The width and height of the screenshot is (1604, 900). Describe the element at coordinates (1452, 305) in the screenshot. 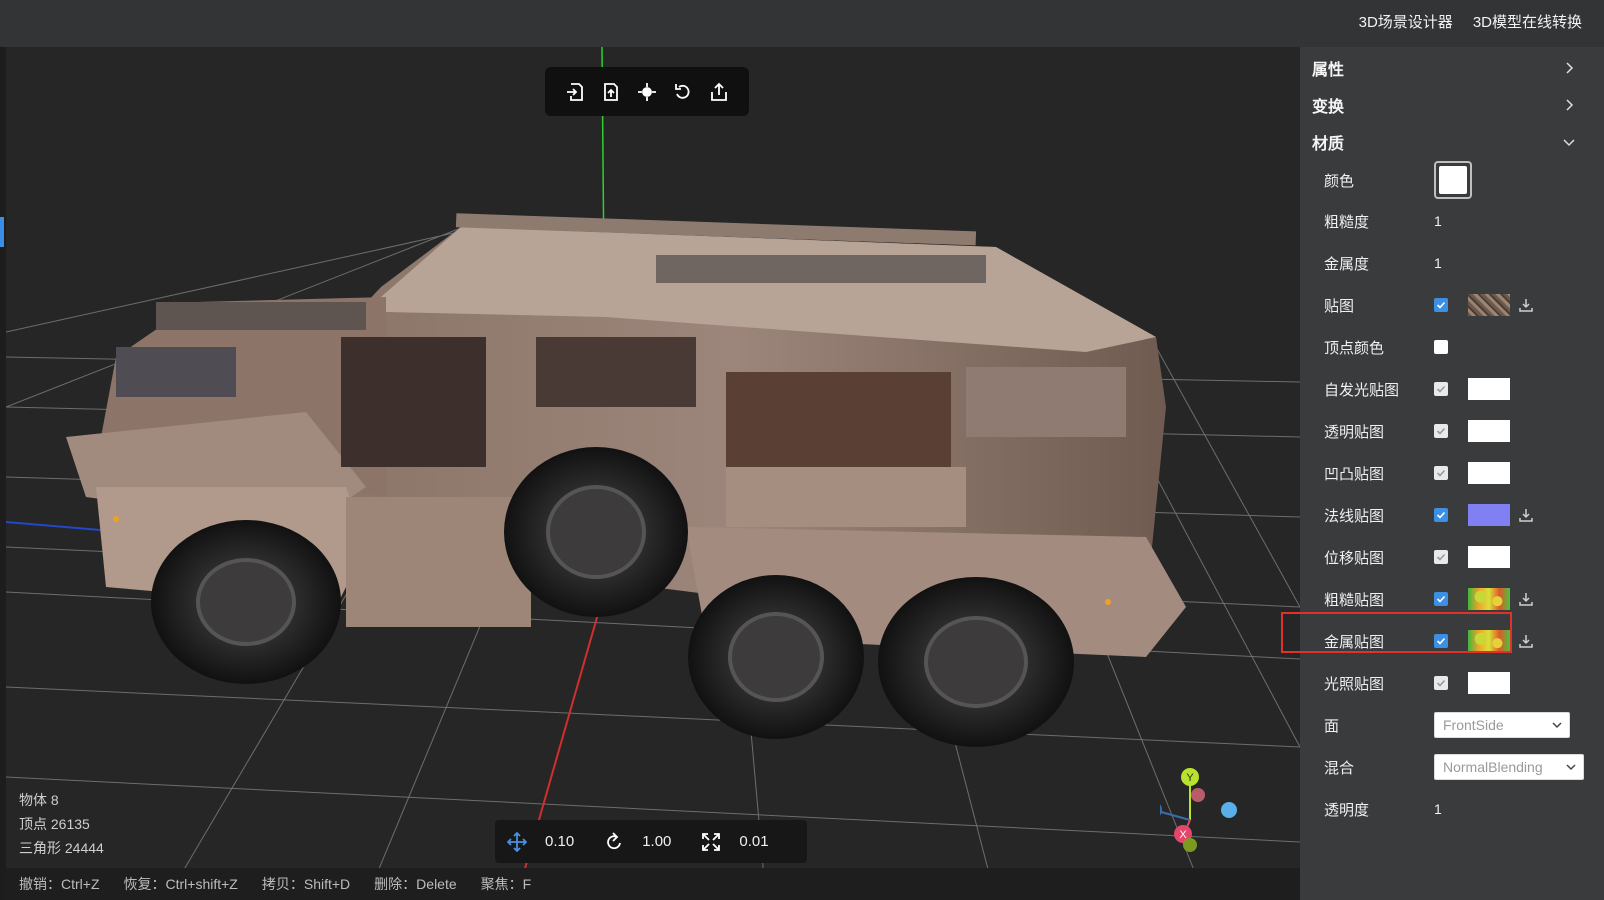

I see `map-row: 贴图` at that location.